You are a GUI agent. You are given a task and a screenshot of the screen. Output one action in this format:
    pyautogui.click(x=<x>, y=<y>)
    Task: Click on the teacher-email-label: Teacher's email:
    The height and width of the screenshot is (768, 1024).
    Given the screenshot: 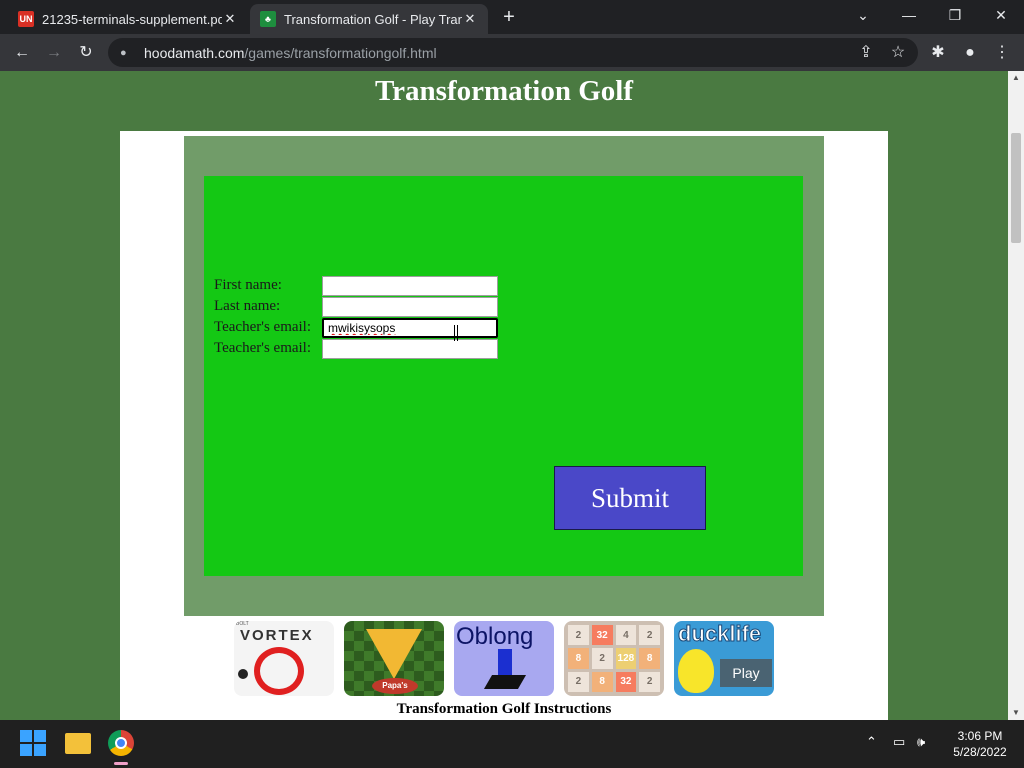 What is the action you would take?
    pyautogui.click(x=263, y=327)
    